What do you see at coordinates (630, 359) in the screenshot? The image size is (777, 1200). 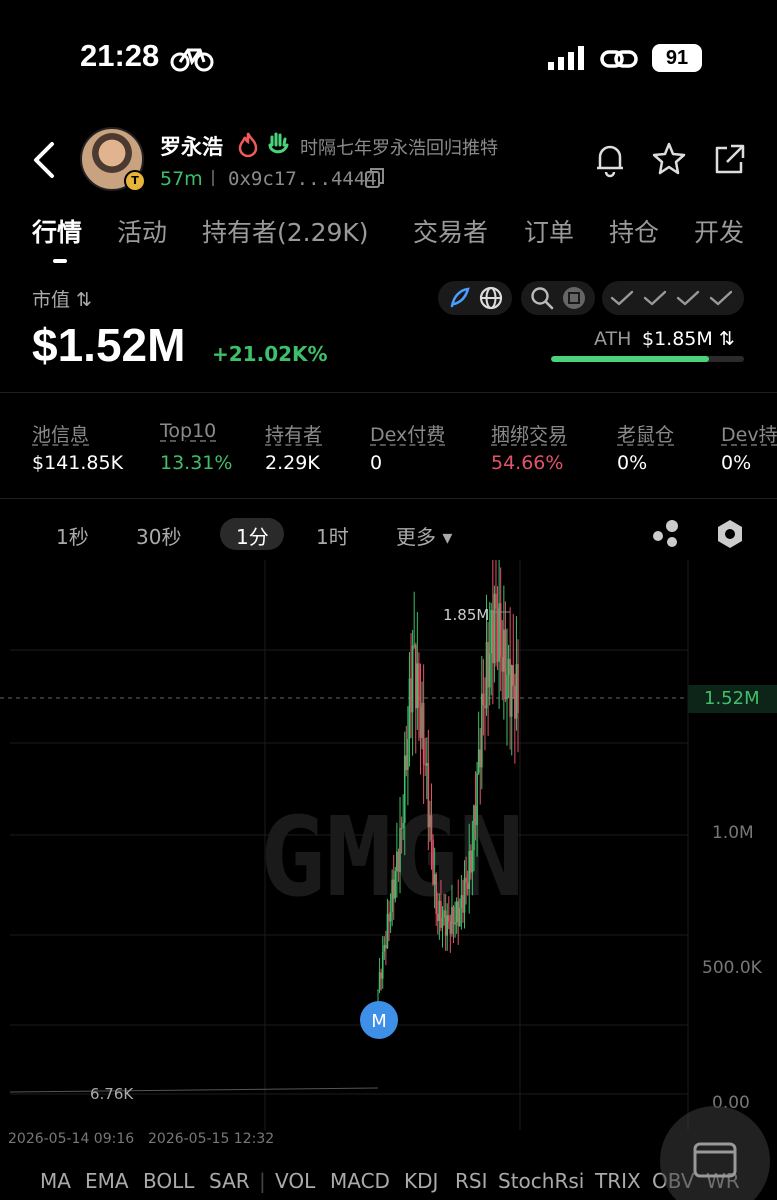 I see `ath-progress-fill` at bounding box center [630, 359].